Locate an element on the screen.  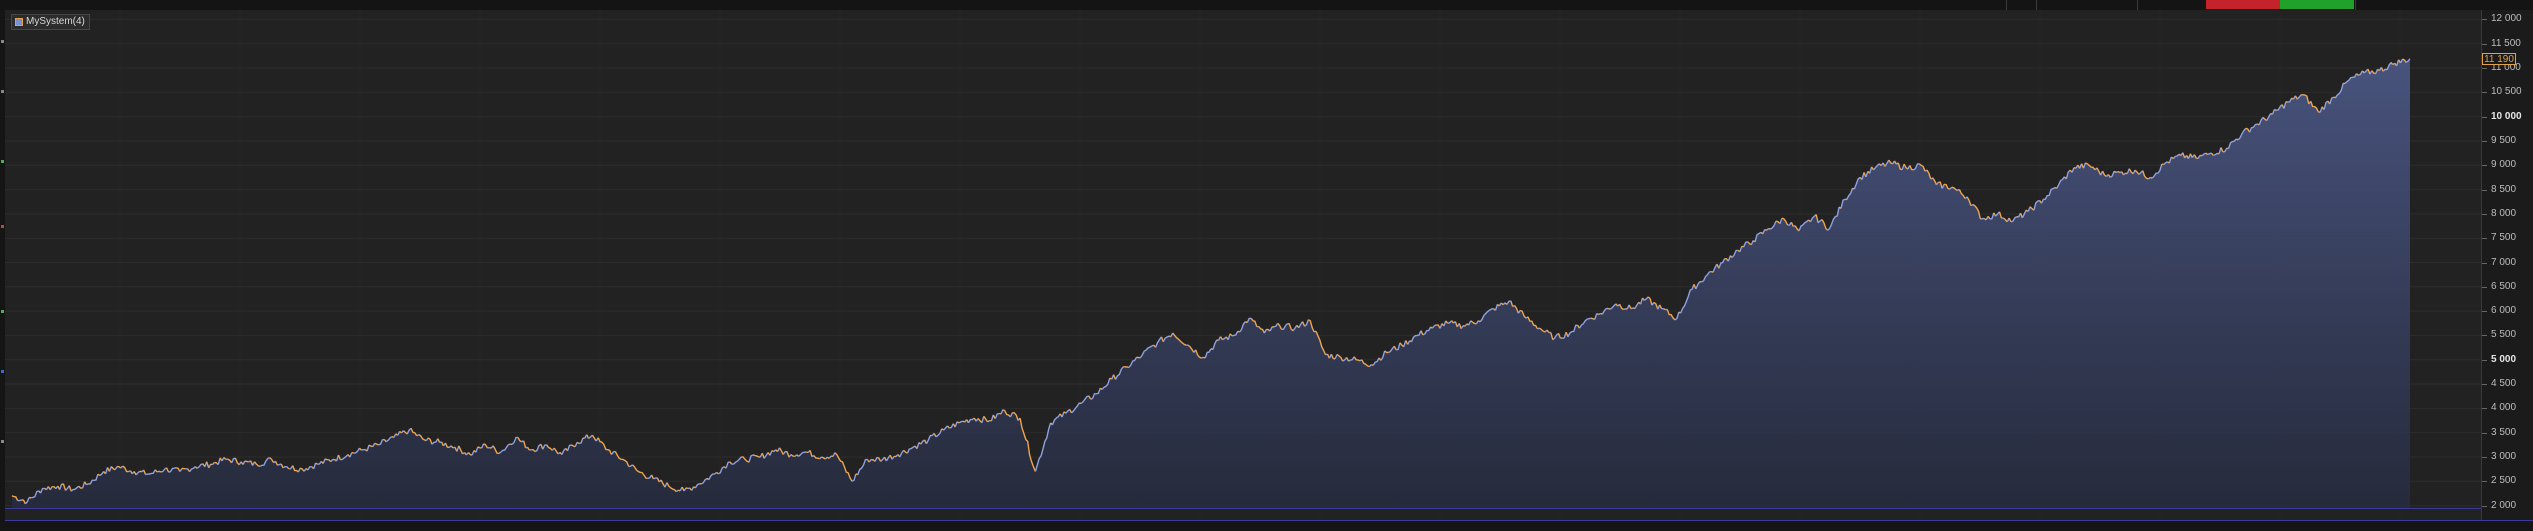
y-tick-label: 5 500 is located at coordinates (2504, 335).